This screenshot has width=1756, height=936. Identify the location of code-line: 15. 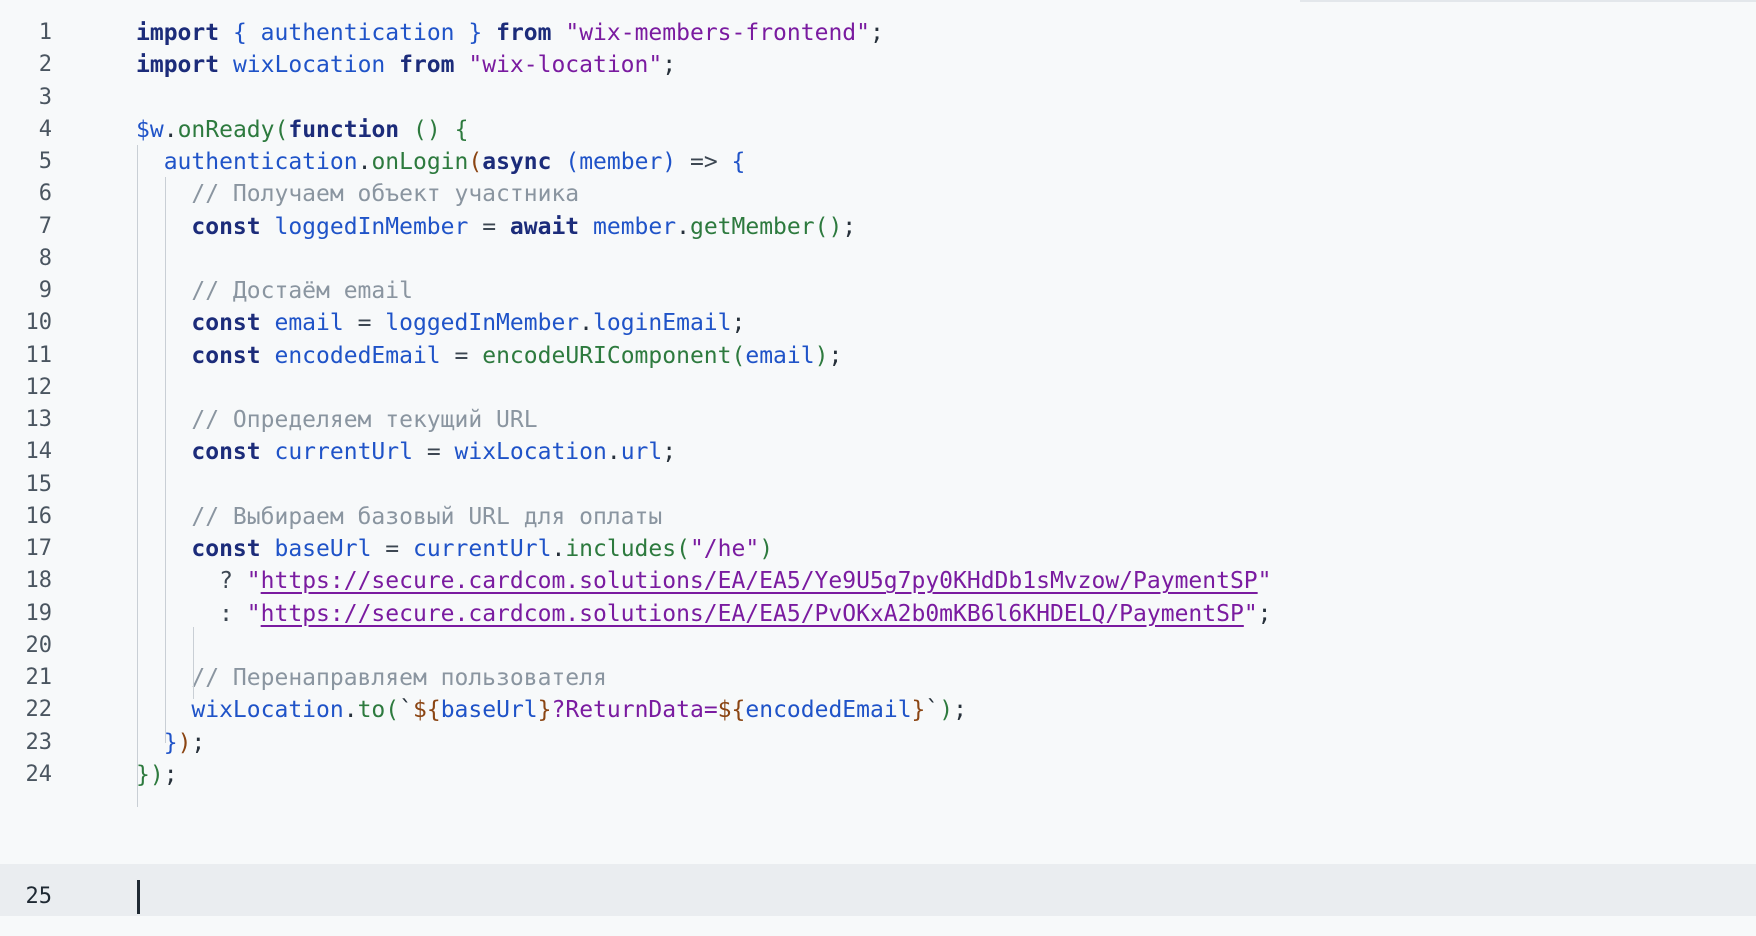
(878, 485).